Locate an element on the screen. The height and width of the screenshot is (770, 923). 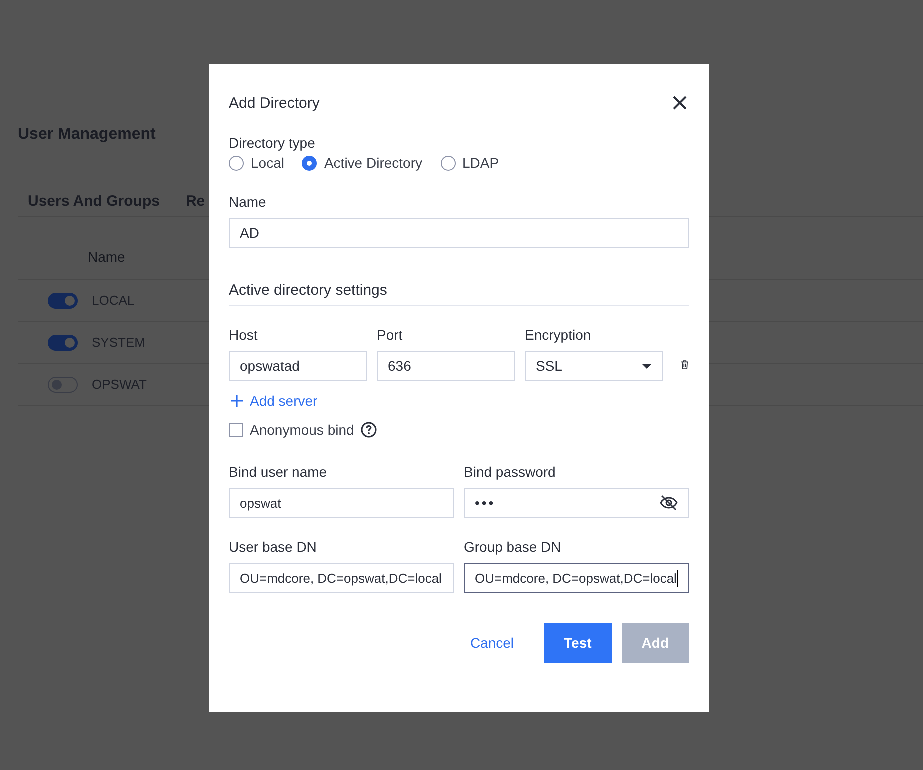
group-base-dn-field: OU=mdcore, DC=opswat,DC=local is located at coordinates (576, 578).